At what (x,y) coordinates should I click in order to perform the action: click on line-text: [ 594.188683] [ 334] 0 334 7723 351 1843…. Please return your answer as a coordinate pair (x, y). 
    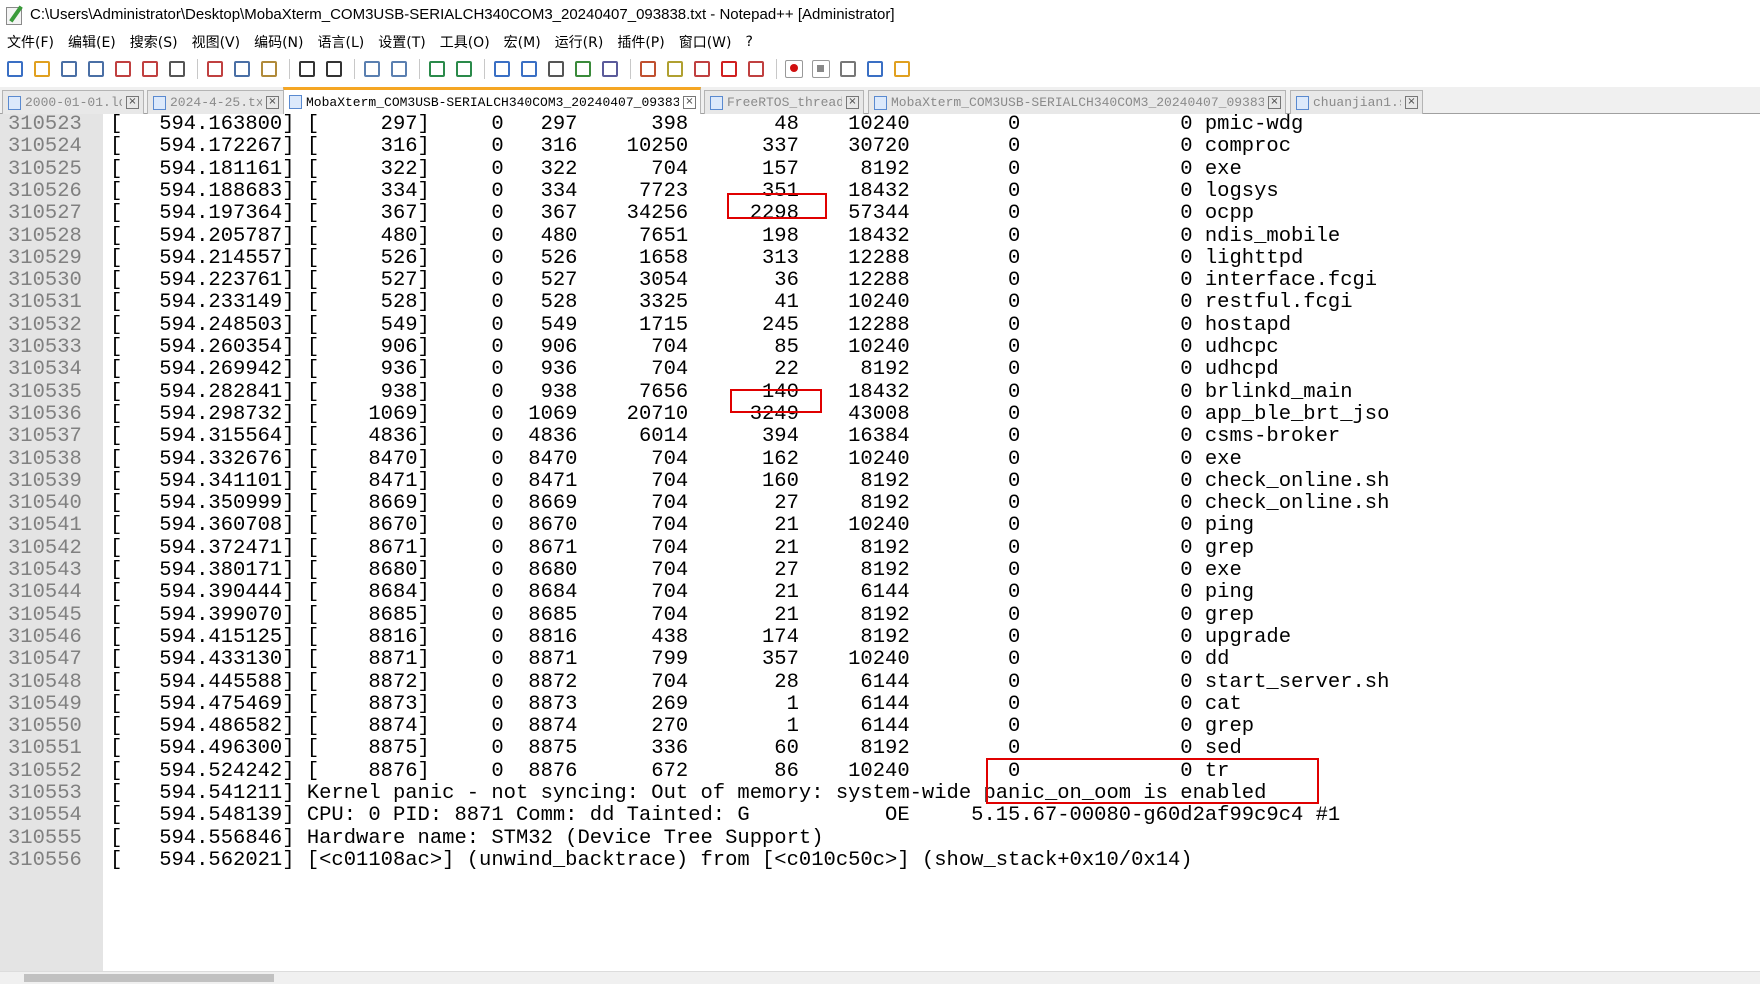
    Looking at the image, I should click on (694, 191).